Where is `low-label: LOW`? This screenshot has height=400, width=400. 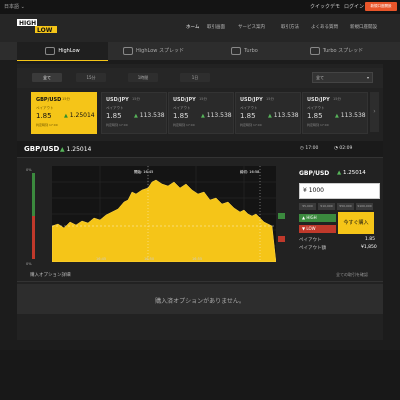
low-label: LOW is located at coordinates (311, 228).